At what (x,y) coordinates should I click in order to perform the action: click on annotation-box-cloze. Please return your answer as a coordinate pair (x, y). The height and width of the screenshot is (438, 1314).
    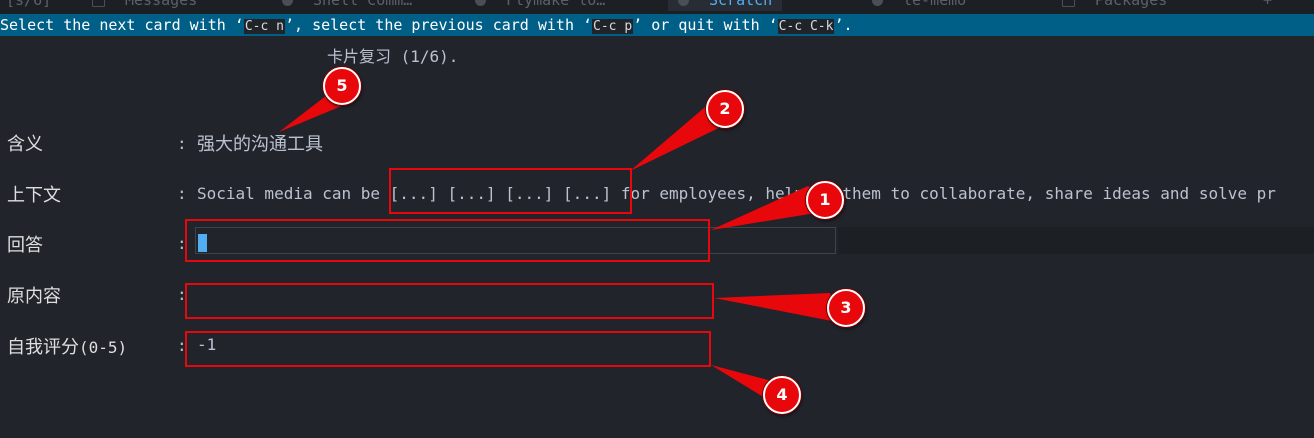
    Looking at the image, I should click on (510, 191).